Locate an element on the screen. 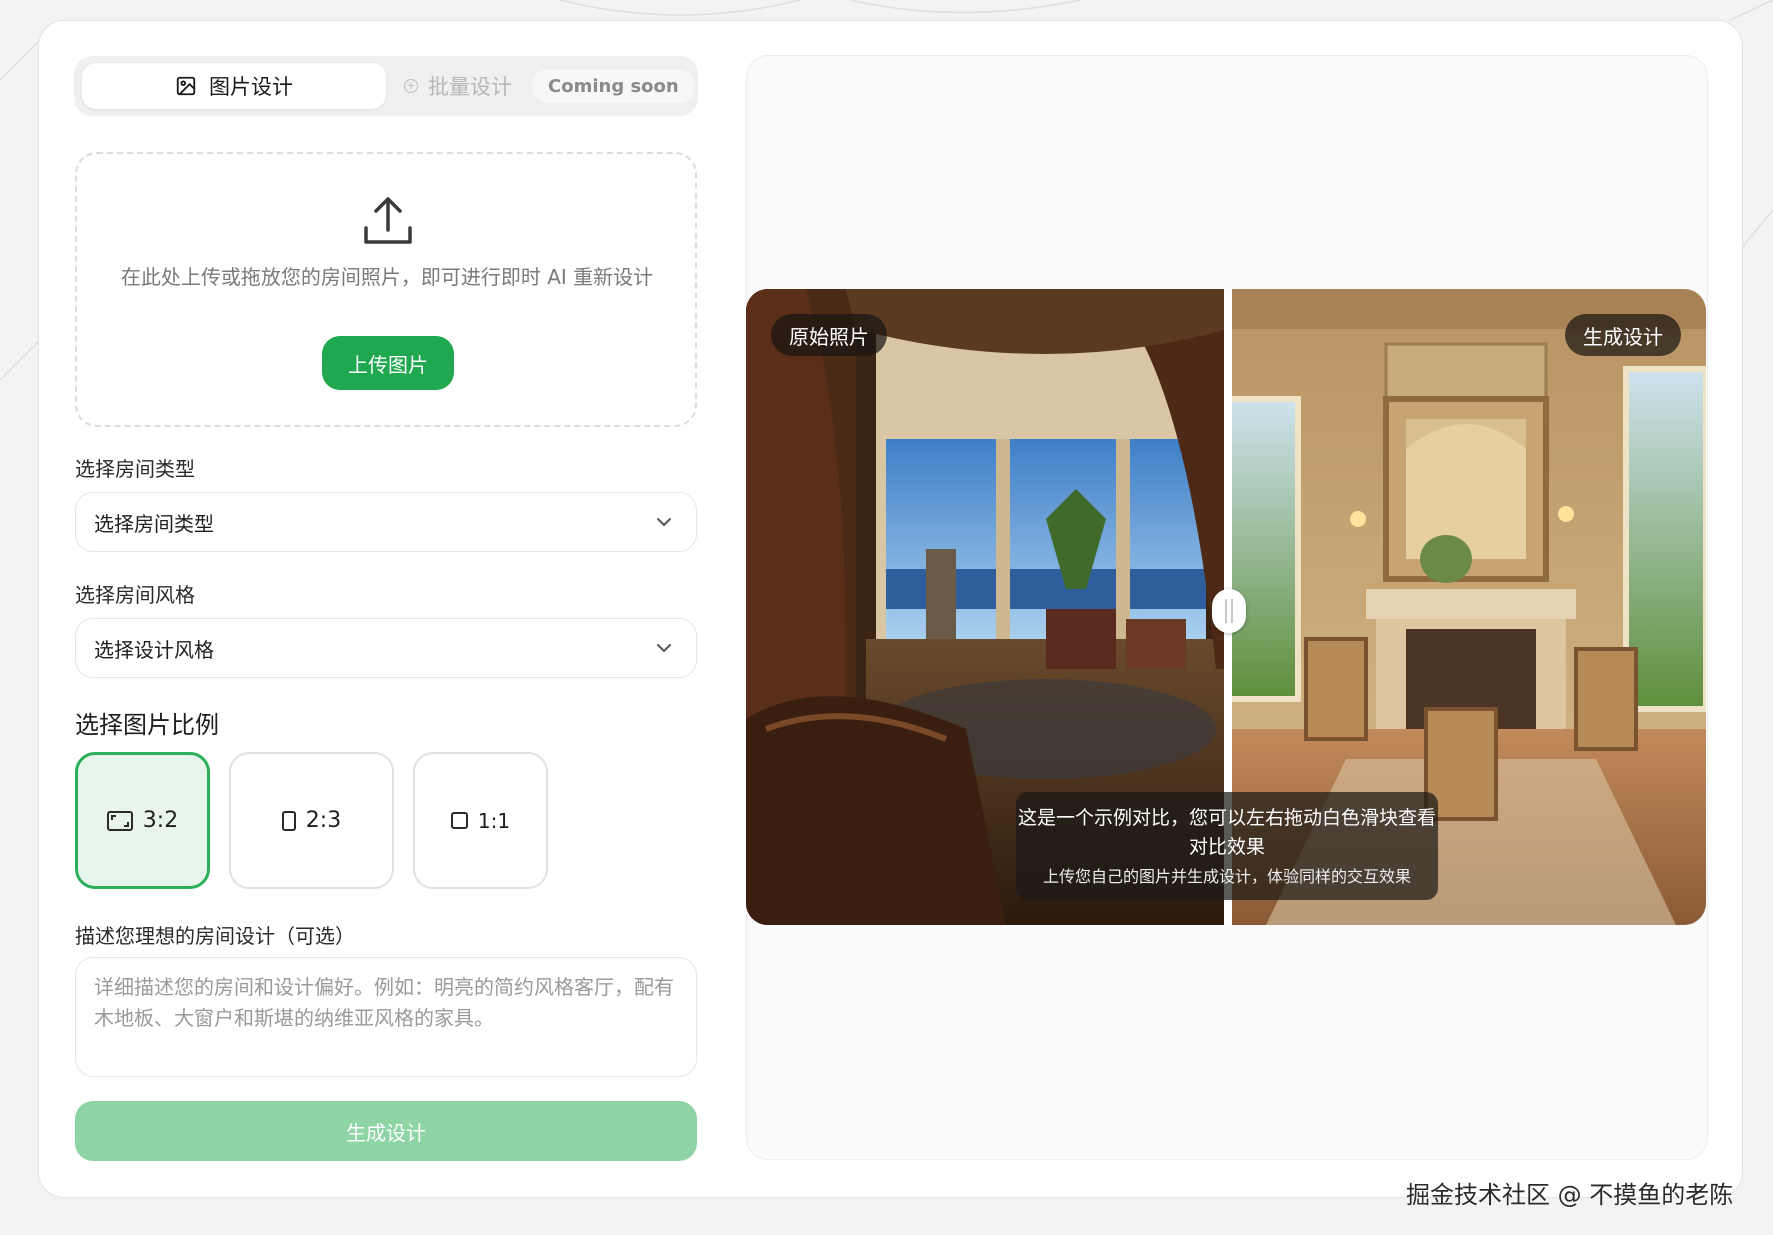 This screenshot has height=1235, width=1773. tab-batch-design: + 批量设计 is located at coordinates (458, 86).